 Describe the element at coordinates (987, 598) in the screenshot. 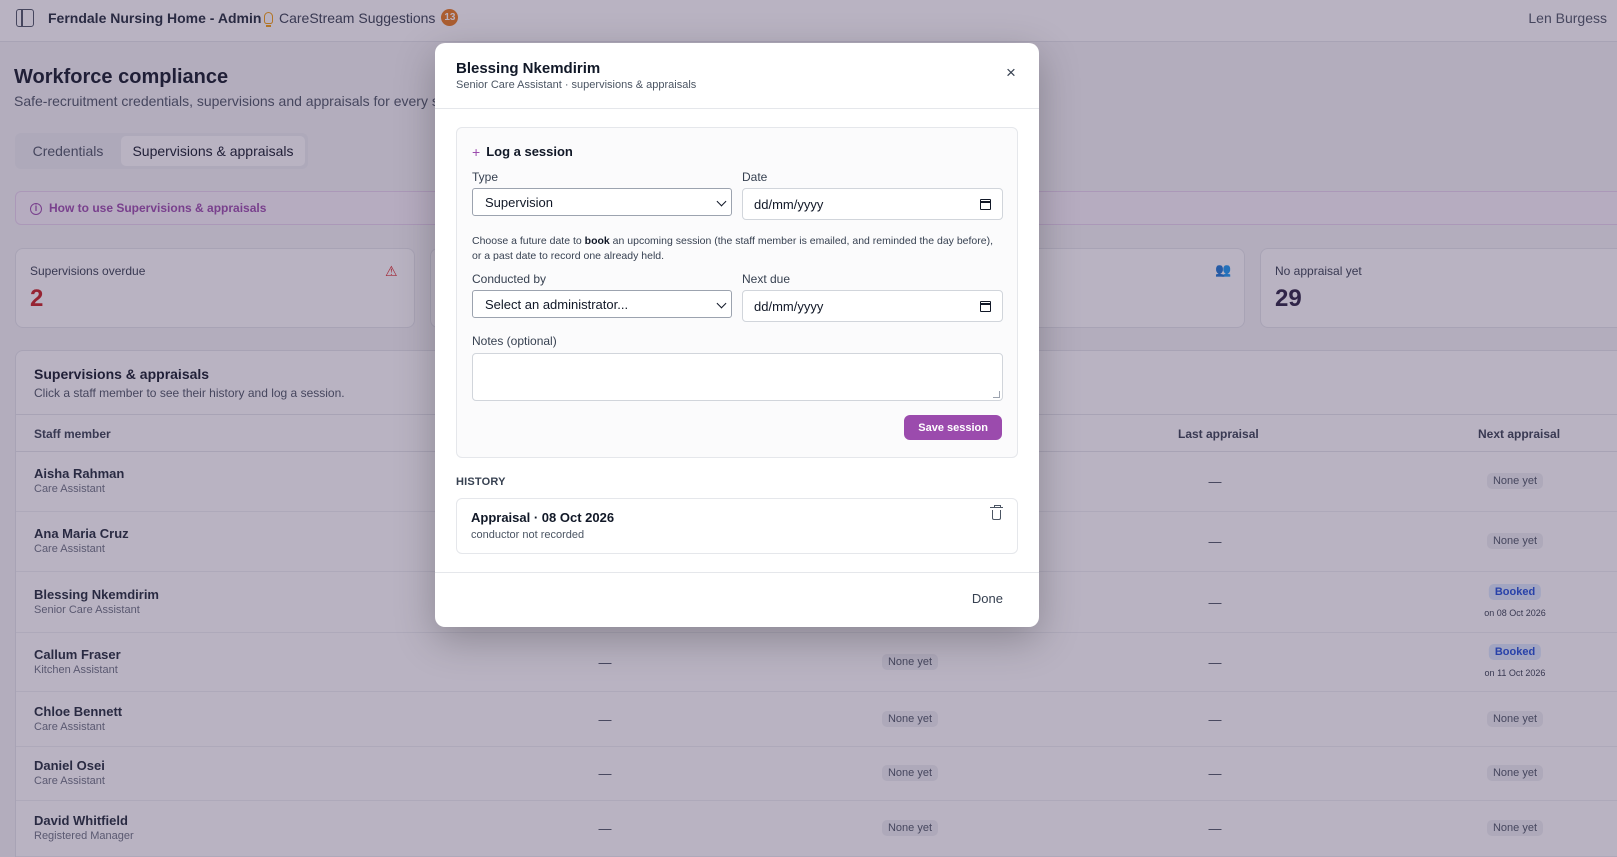

I see `done-button: Done` at that location.